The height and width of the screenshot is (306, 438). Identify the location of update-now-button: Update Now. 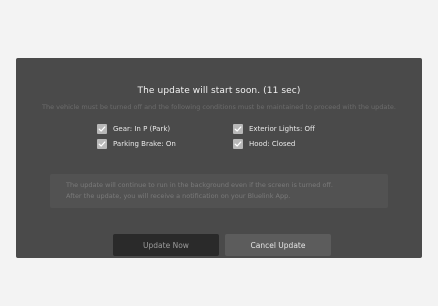
(166, 245).